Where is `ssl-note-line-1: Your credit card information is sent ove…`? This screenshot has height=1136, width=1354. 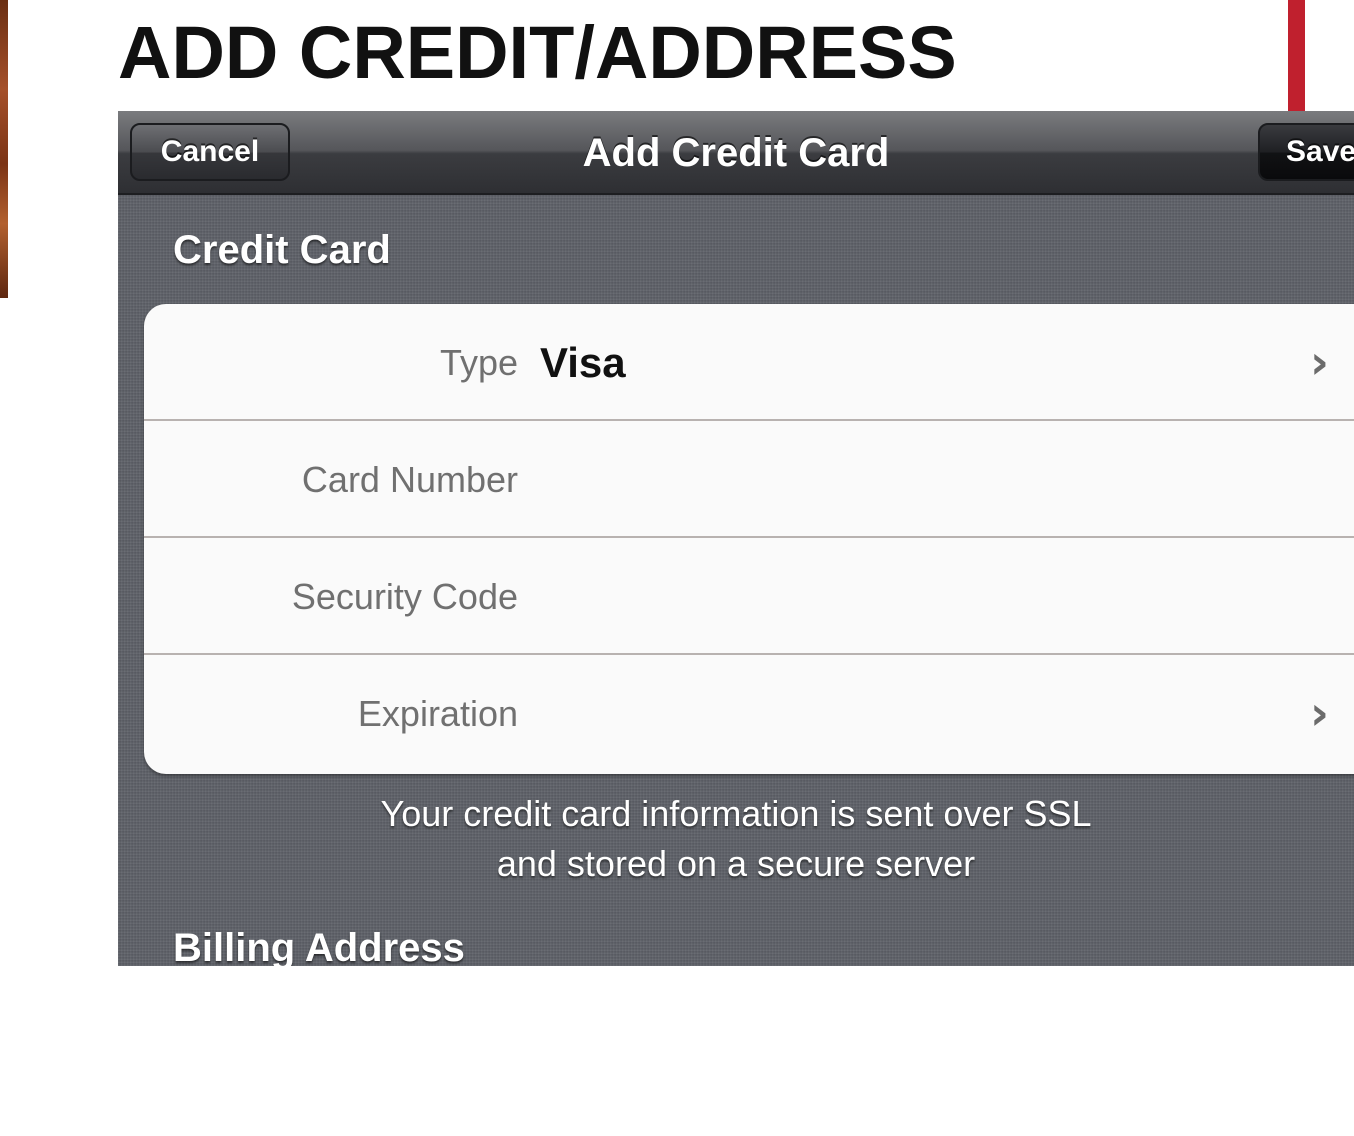
ssl-note-line-1: Your credit card information is sent ove… is located at coordinates (736, 813).